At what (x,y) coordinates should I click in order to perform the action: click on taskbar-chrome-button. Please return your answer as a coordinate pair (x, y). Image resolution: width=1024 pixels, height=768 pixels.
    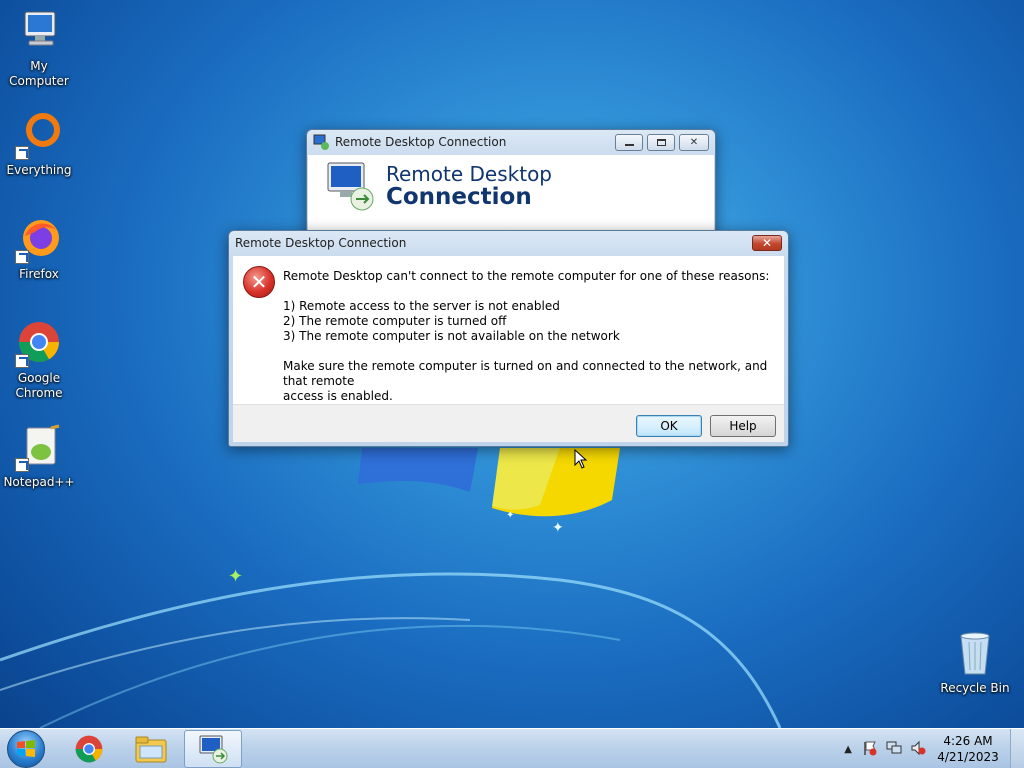
    Looking at the image, I should click on (89, 749).